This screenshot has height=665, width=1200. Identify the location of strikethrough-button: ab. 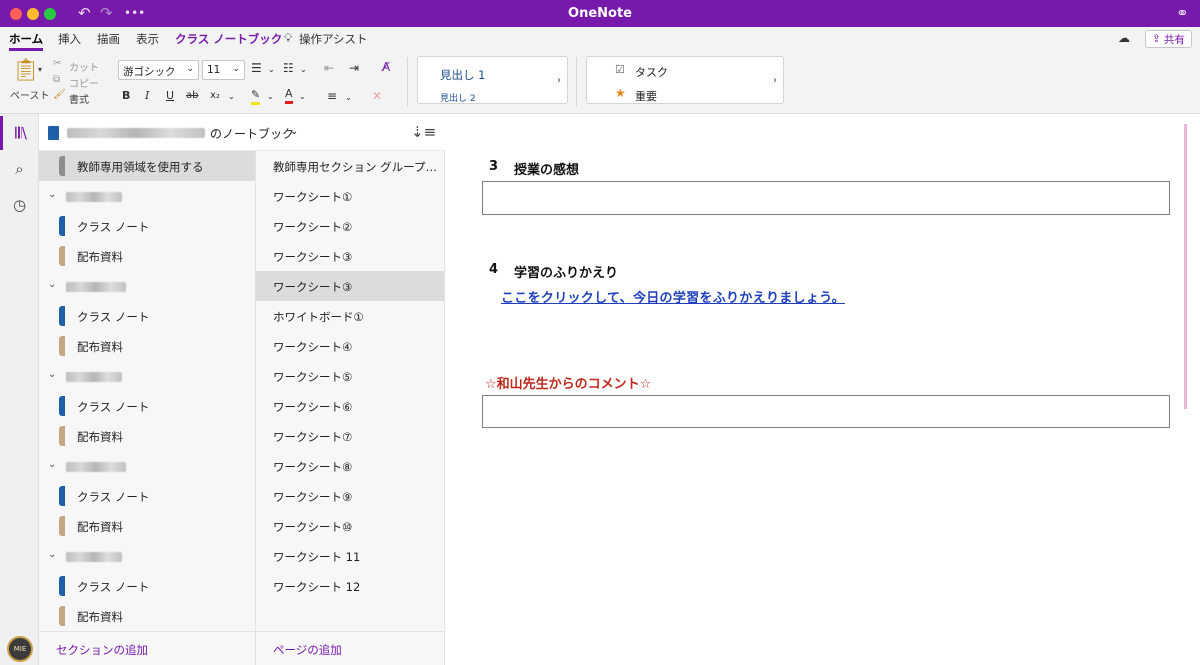
(192, 96).